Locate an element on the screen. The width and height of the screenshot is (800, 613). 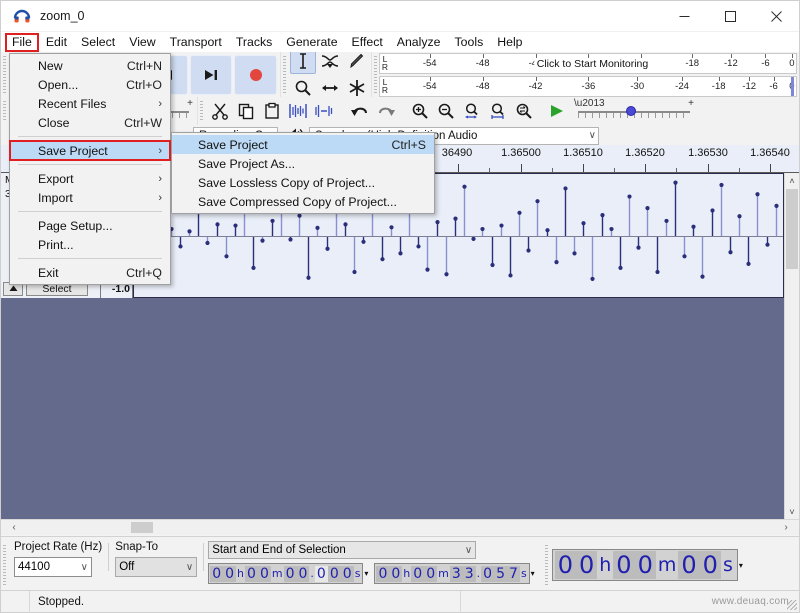
menu-item-label: Exit is located at coordinates (48, 272).